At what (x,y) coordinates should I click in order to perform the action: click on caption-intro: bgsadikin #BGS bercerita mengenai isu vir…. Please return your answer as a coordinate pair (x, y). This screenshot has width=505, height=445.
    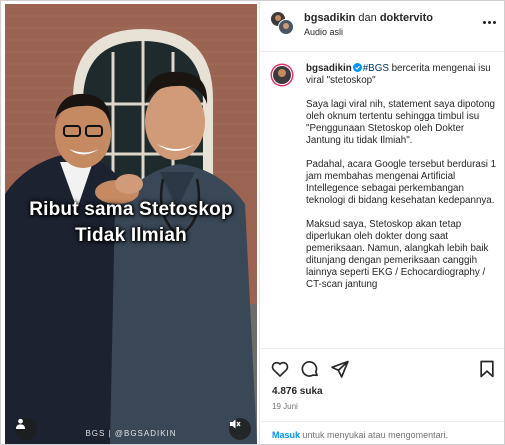
    Looking at the image, I should click on (402, 75).